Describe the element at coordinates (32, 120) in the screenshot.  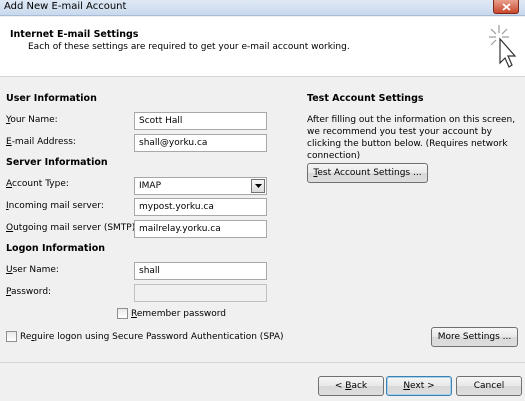
I see `your-name-label: Your Name:` at that location.